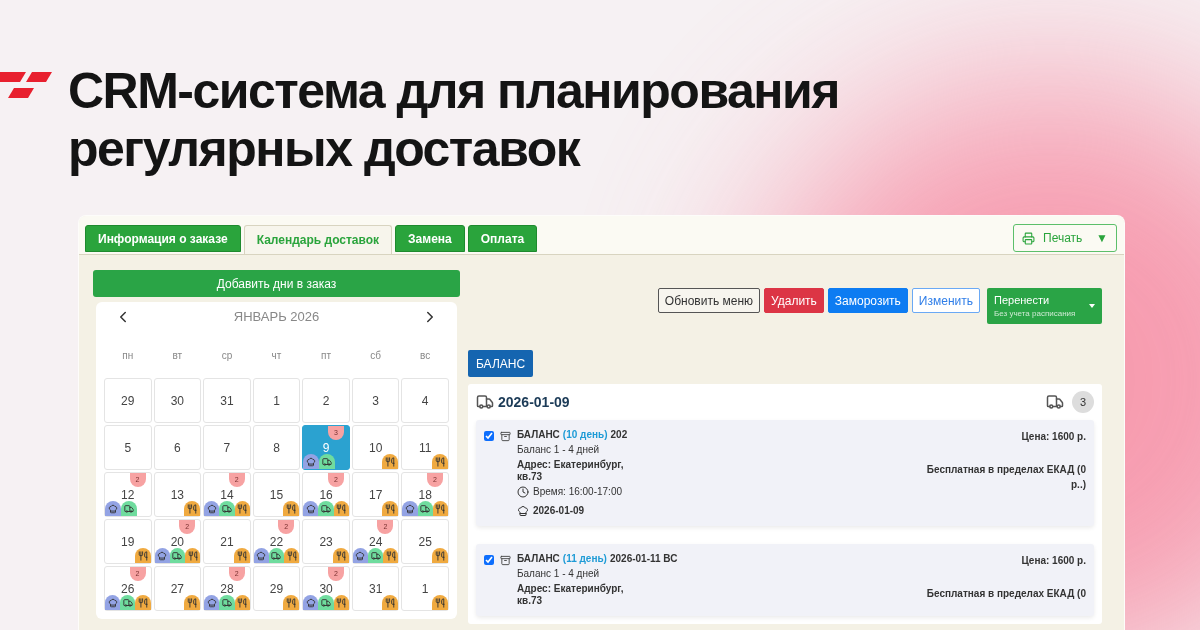 The height and width of the screenshot is (630, 1200). Describe the element at coordinates (26, 85) in the screenshot. I see `logo-icon` at that location.